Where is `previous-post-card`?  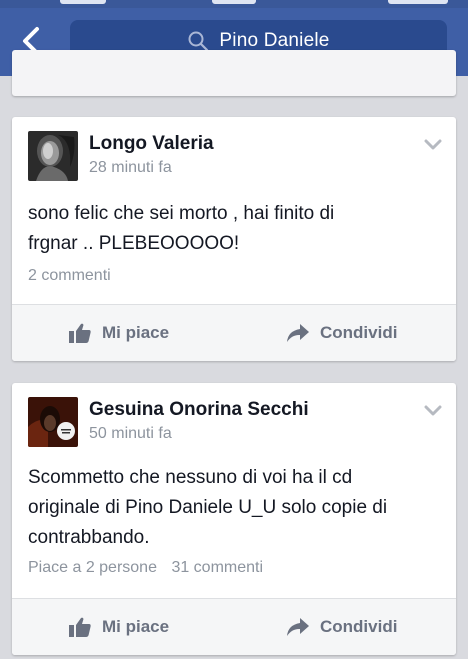 previous-post-card is located at coordinates (234, 73).